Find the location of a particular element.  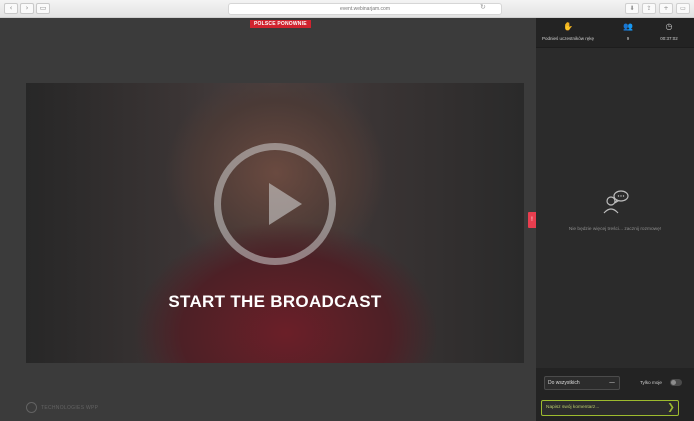

timer-stat: ◷ 00:37:02 is located at coordinates (669, 32).